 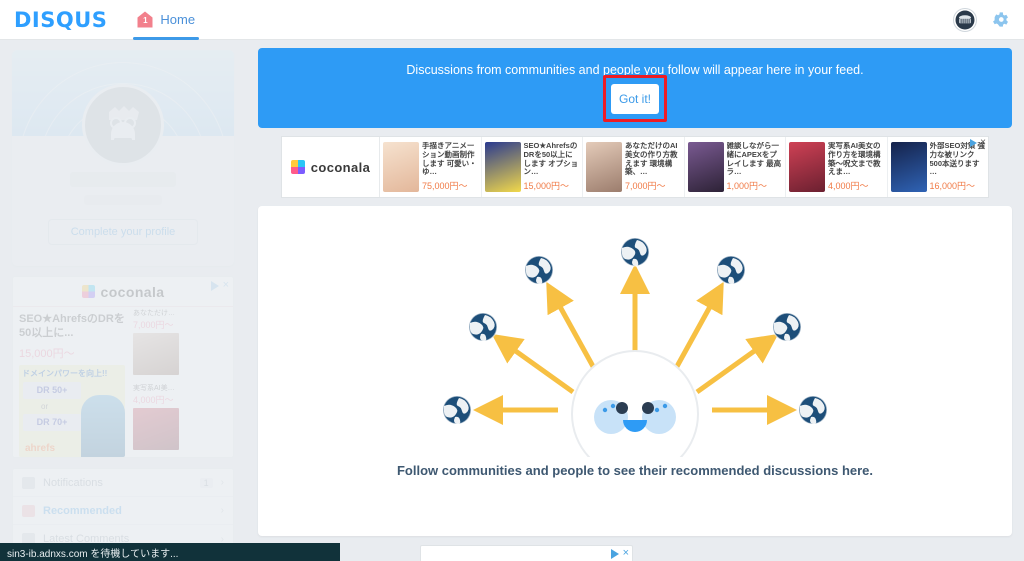 I want to click on got-it-button: Got it!, so click(x=635, y=98).